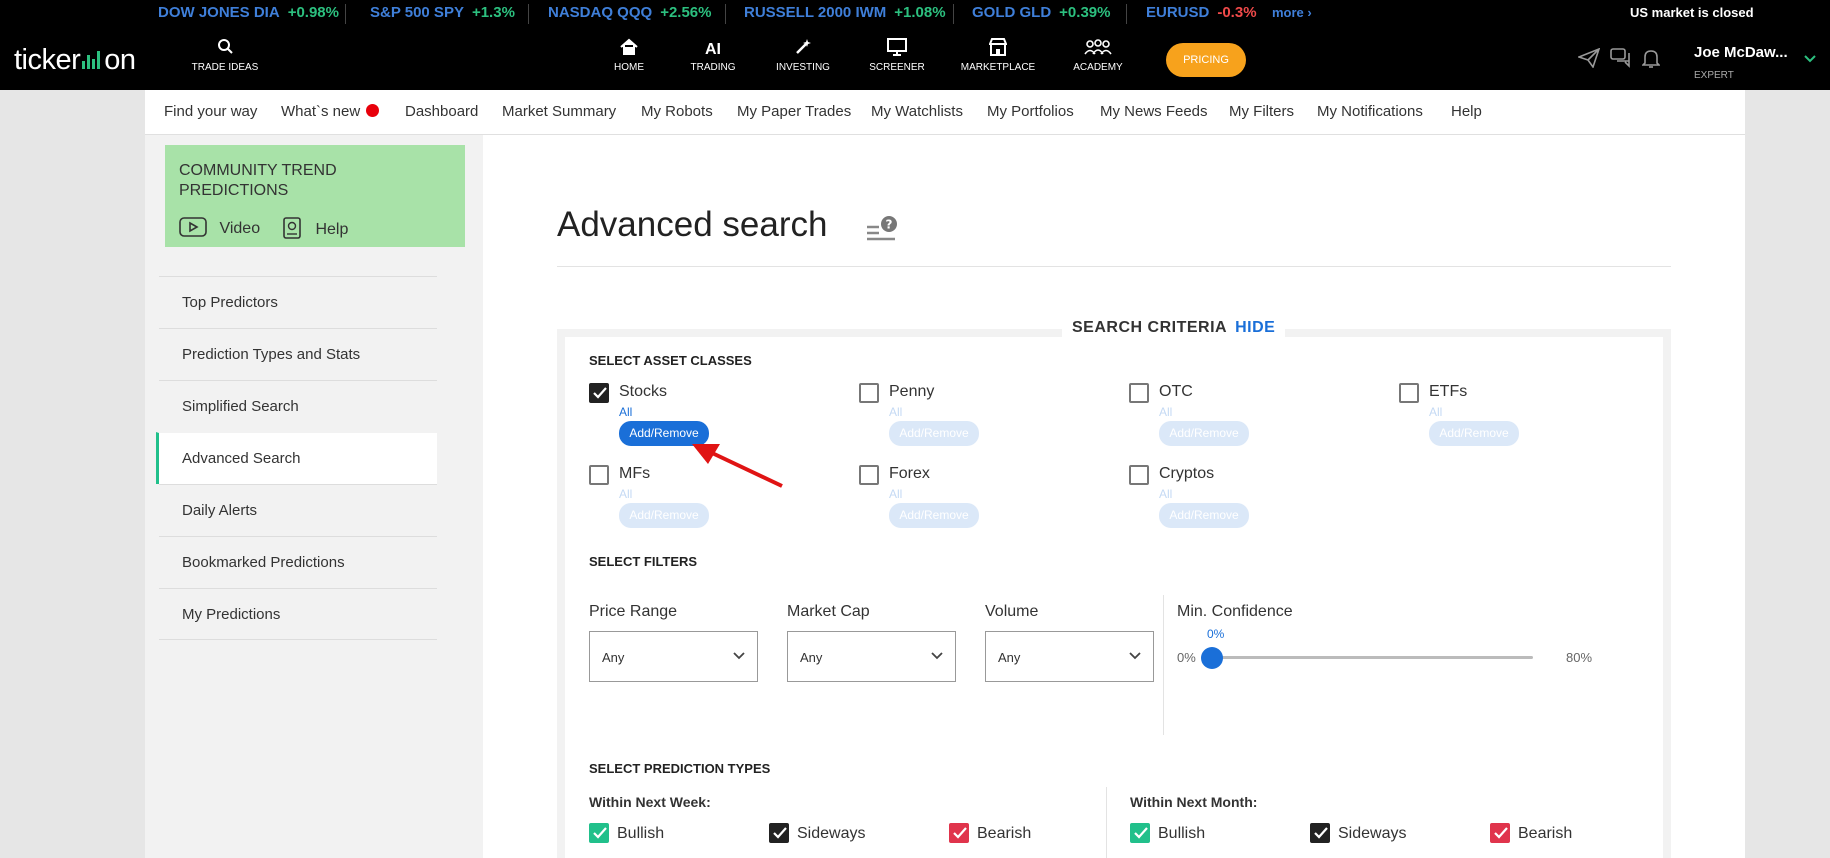 This screenshot has height=858, width=1830. What do you see at coordinates (869, 393) in the screenshot?
I see `penny-checkbox` at bounding box center [869, 393].